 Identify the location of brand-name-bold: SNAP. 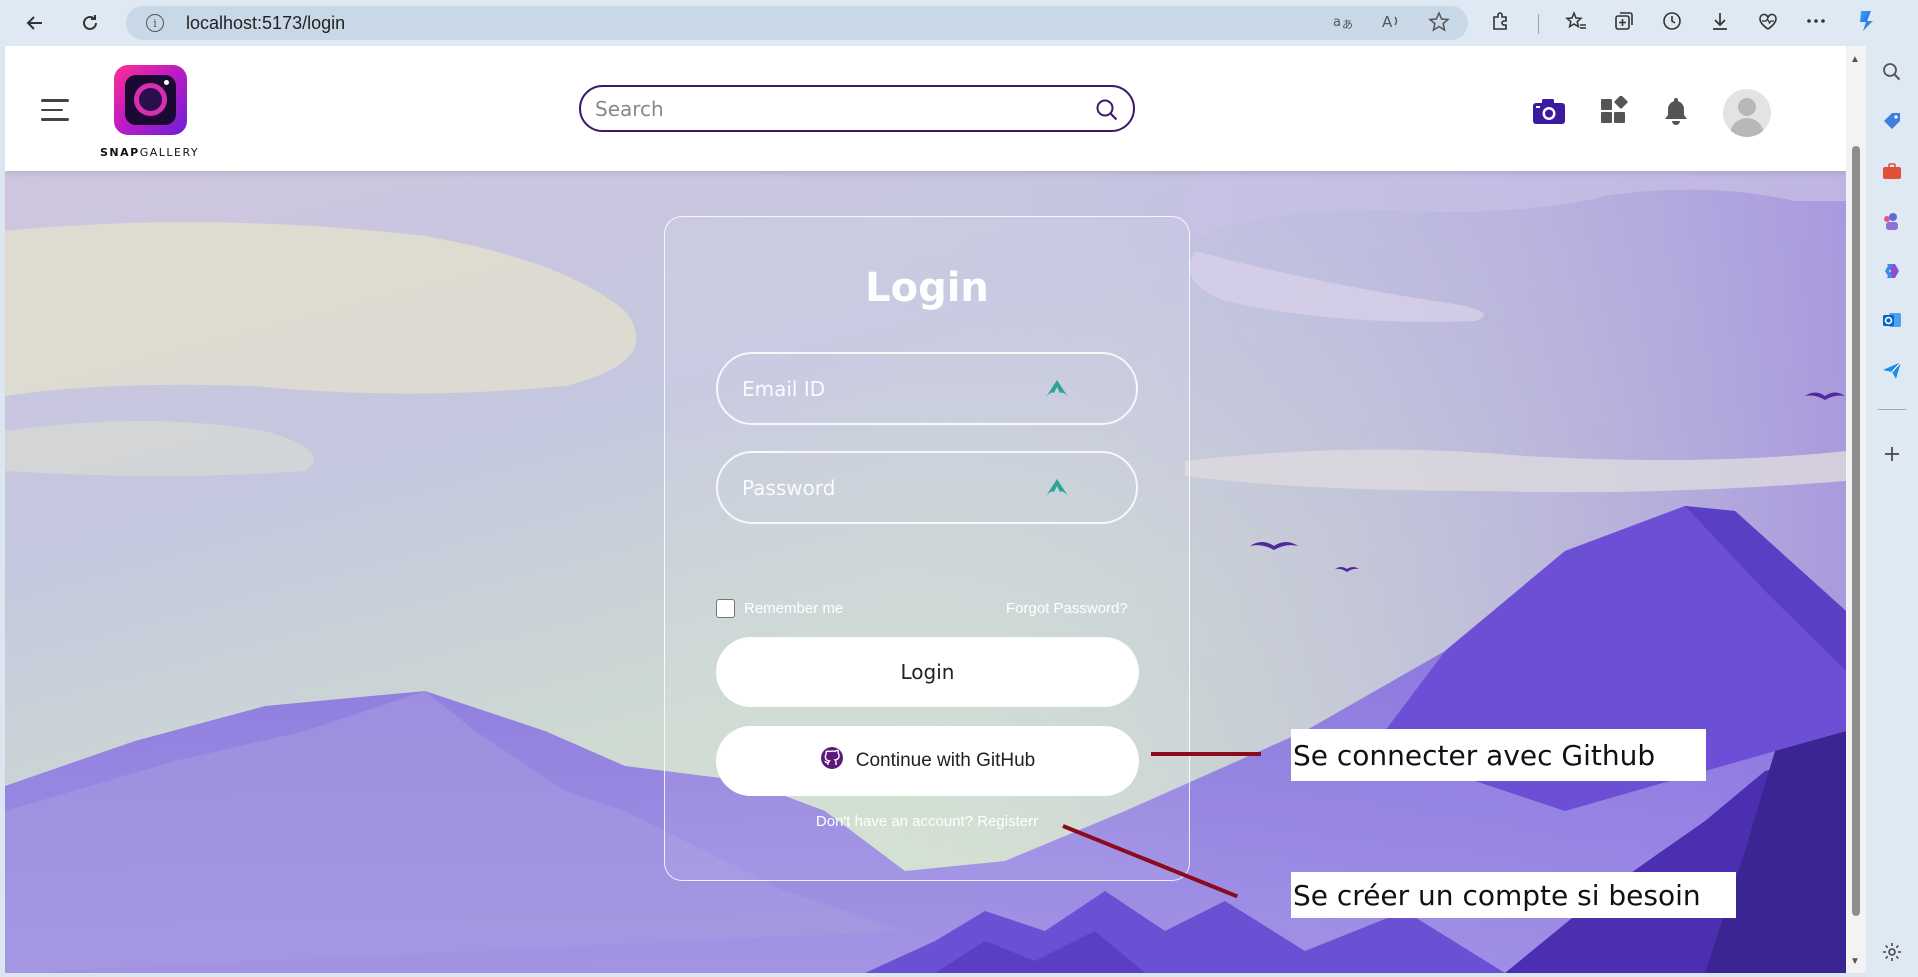
(120, 152).